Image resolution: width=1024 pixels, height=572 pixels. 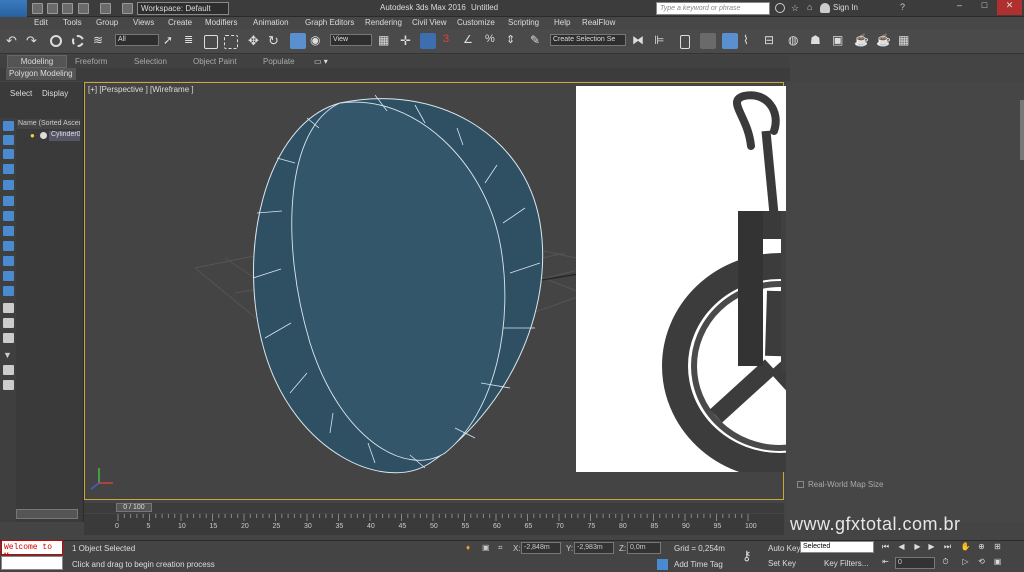 What do you see at coordinates (180, 22) in the screenshot?
I see `menu-create: Create` at bounding box center [180, 22].